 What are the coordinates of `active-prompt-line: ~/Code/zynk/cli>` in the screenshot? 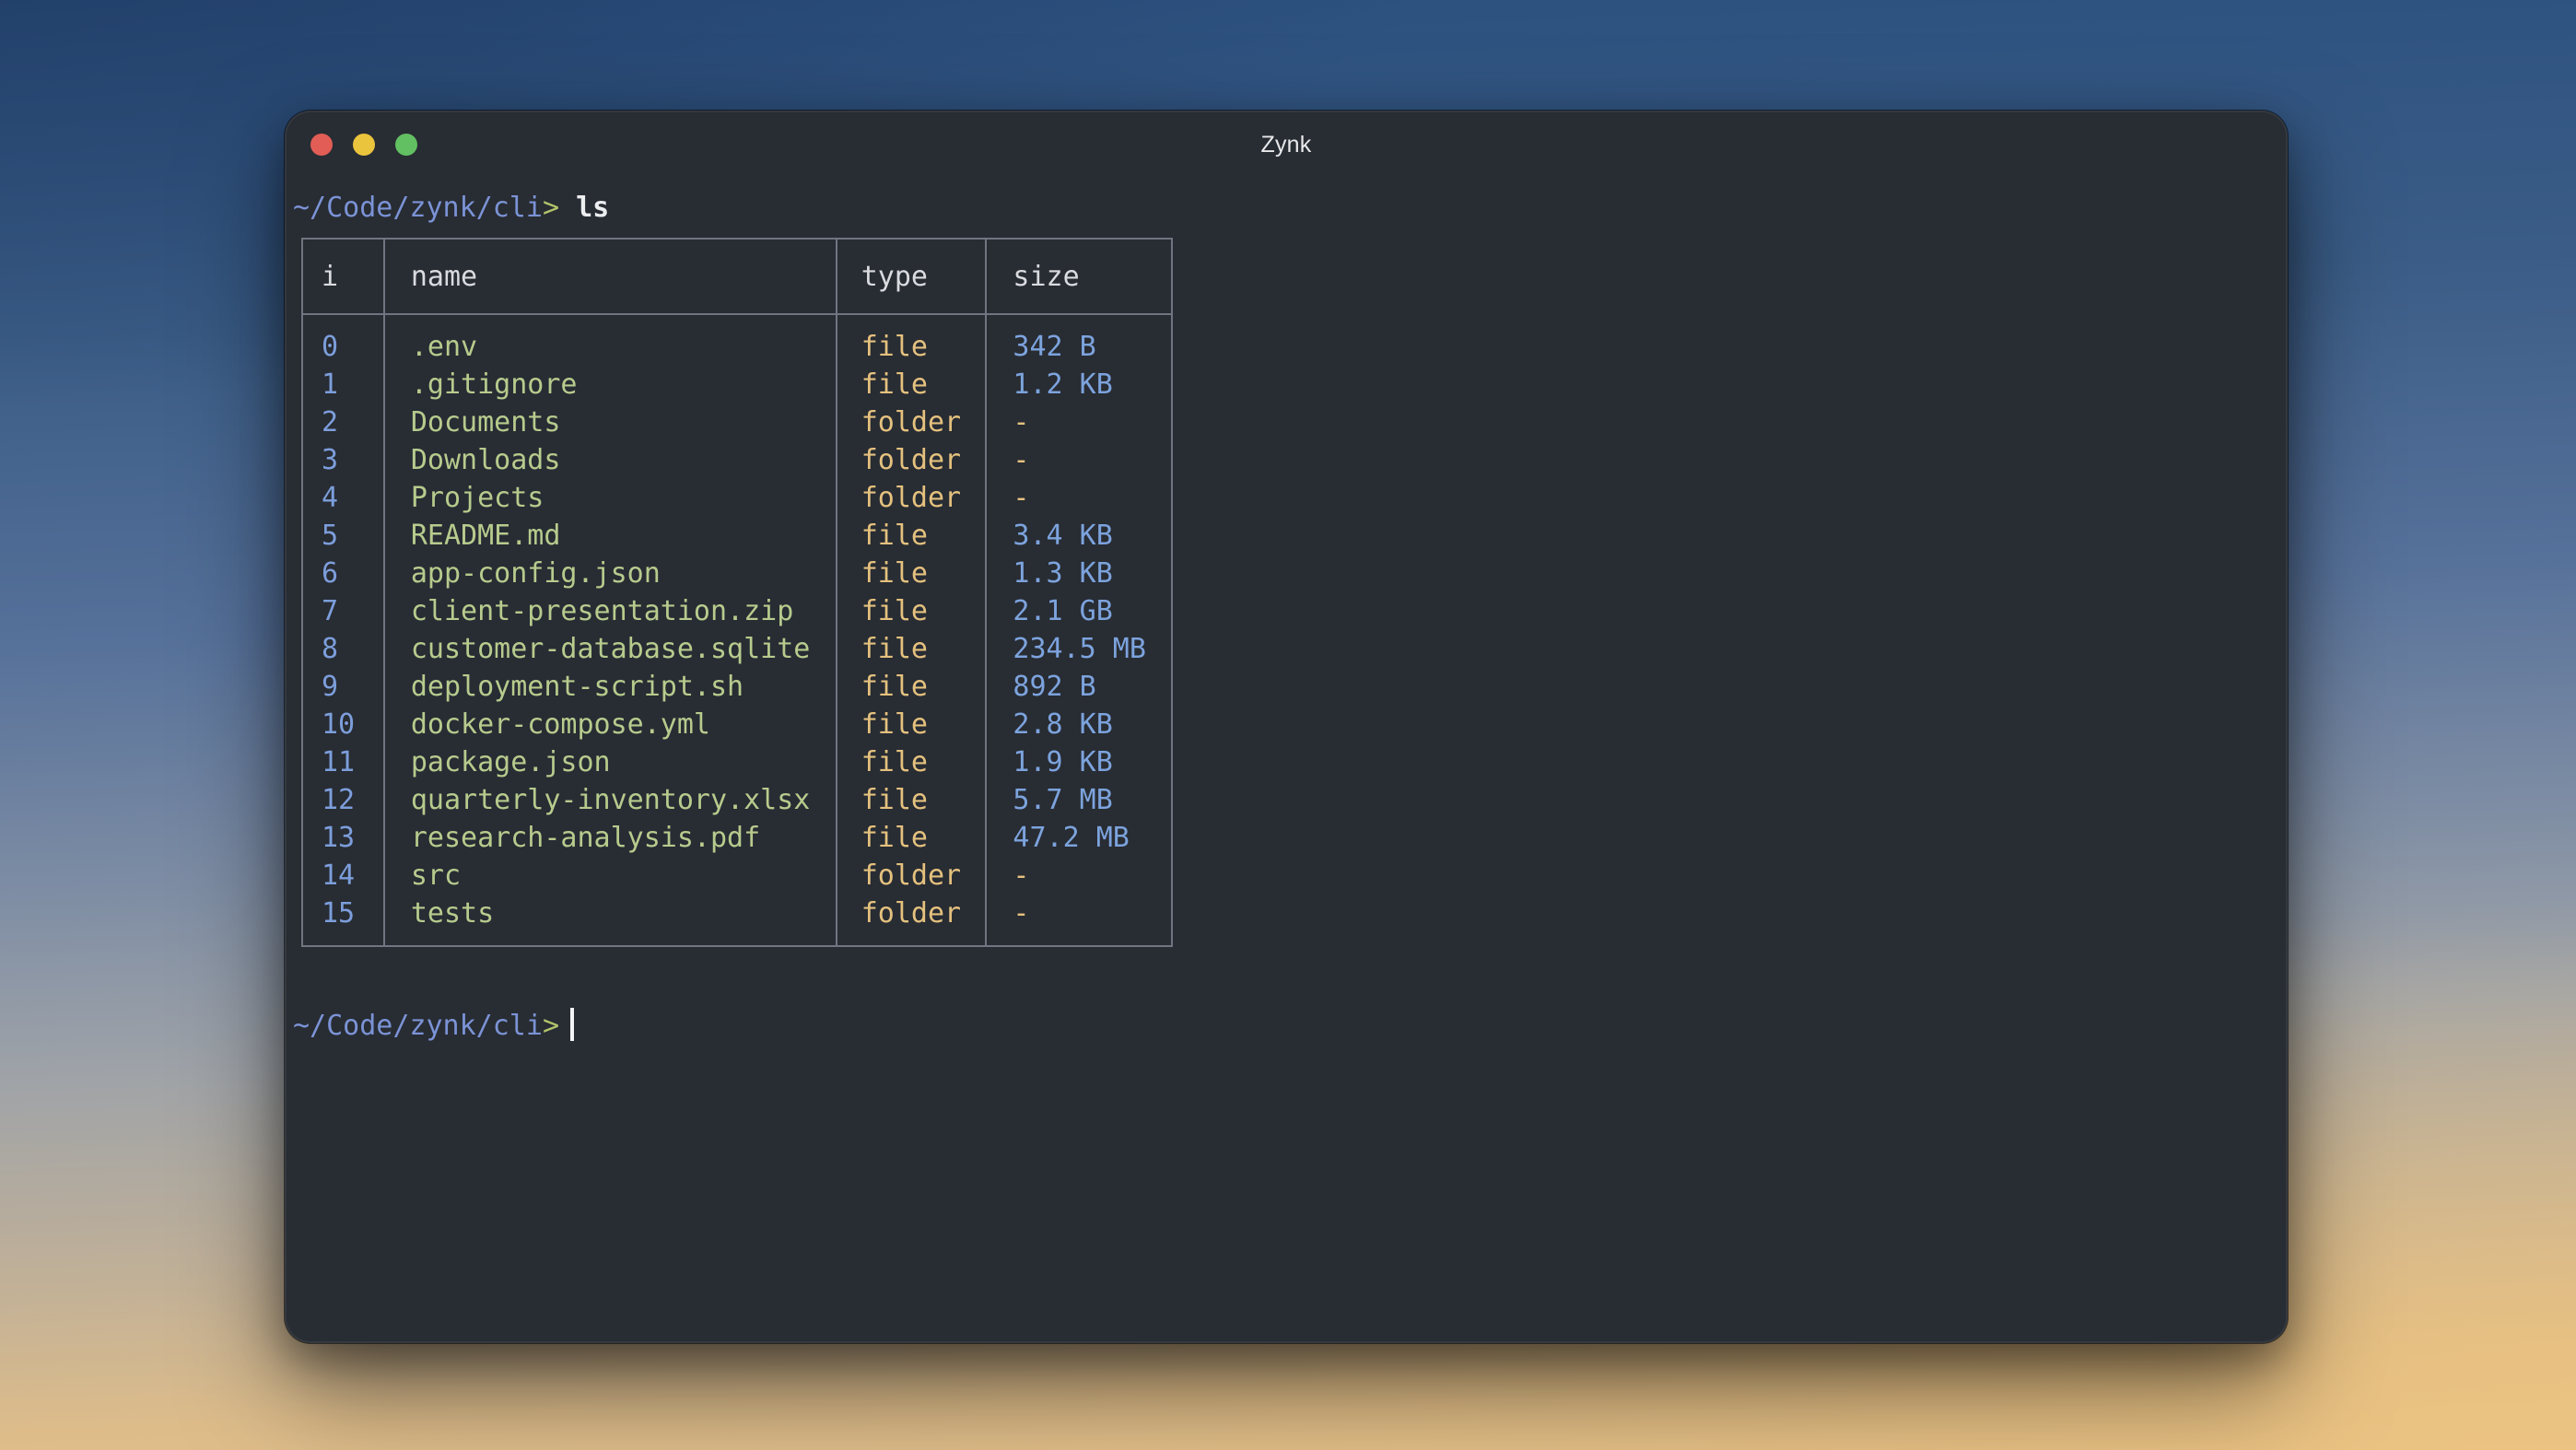 It's located at (1290, 1026).